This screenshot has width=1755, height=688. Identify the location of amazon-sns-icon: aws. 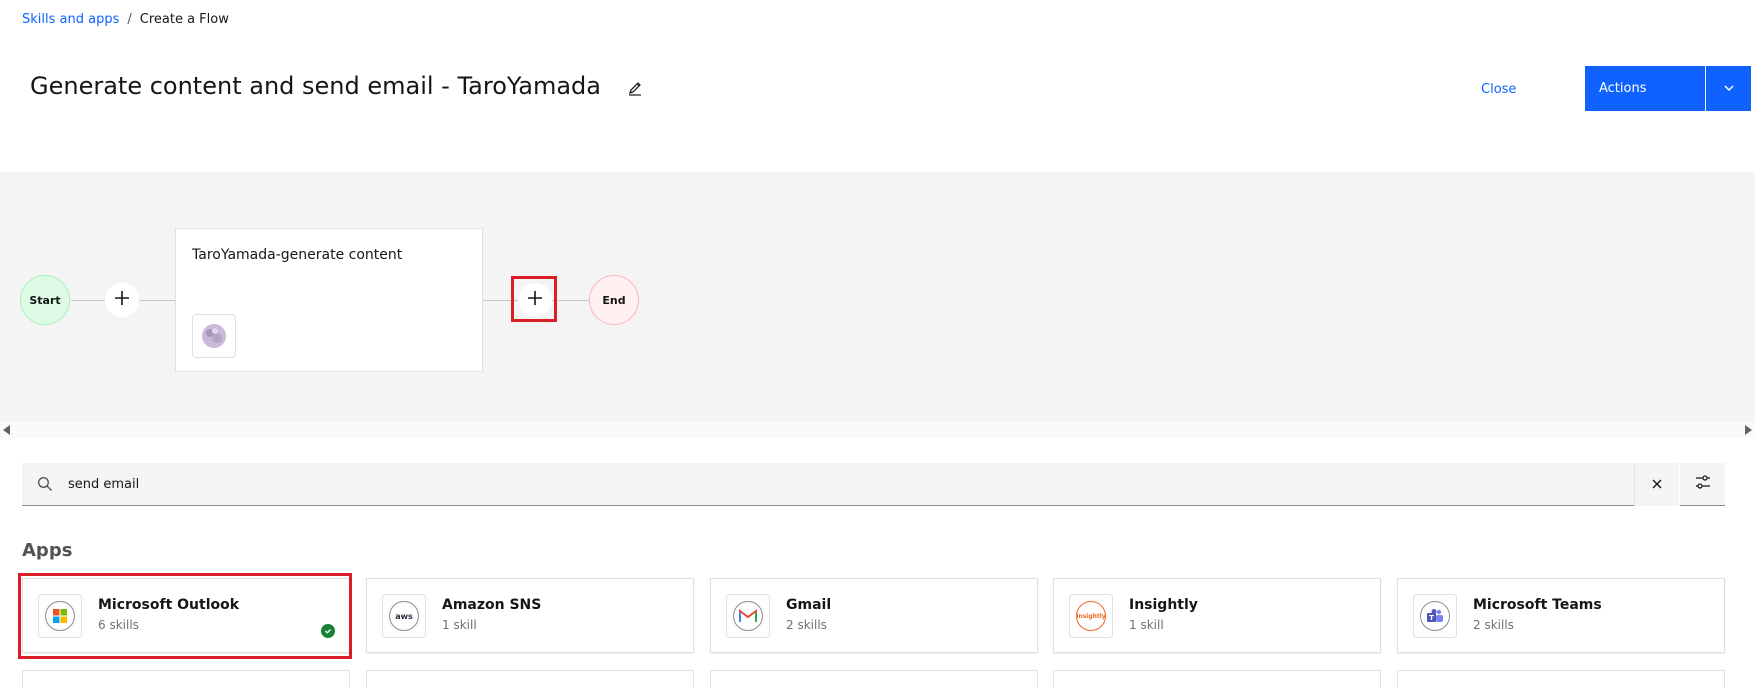
(404, 616).